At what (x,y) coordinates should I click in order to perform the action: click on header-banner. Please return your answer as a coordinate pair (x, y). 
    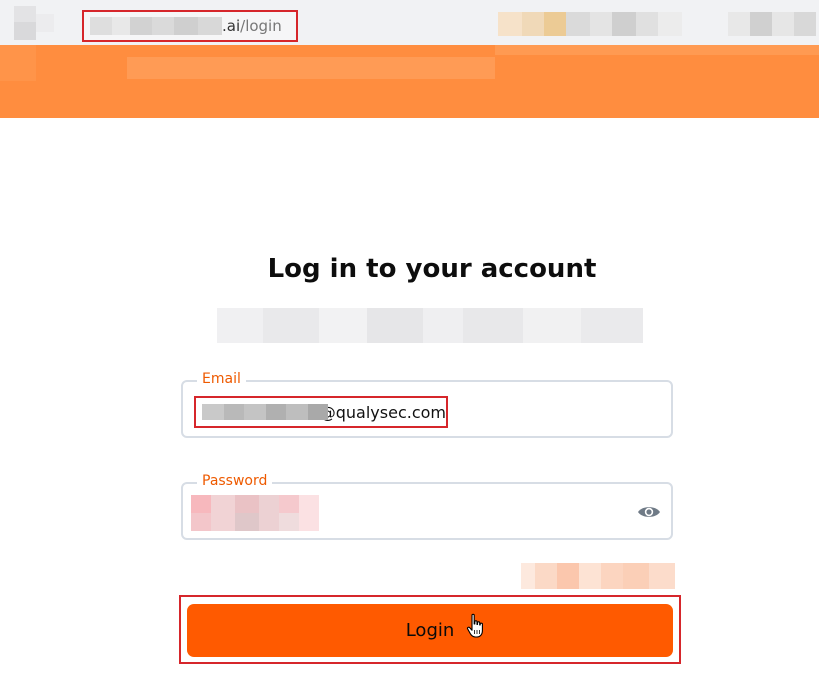
    Looking at the image, I should click on (409, 81).